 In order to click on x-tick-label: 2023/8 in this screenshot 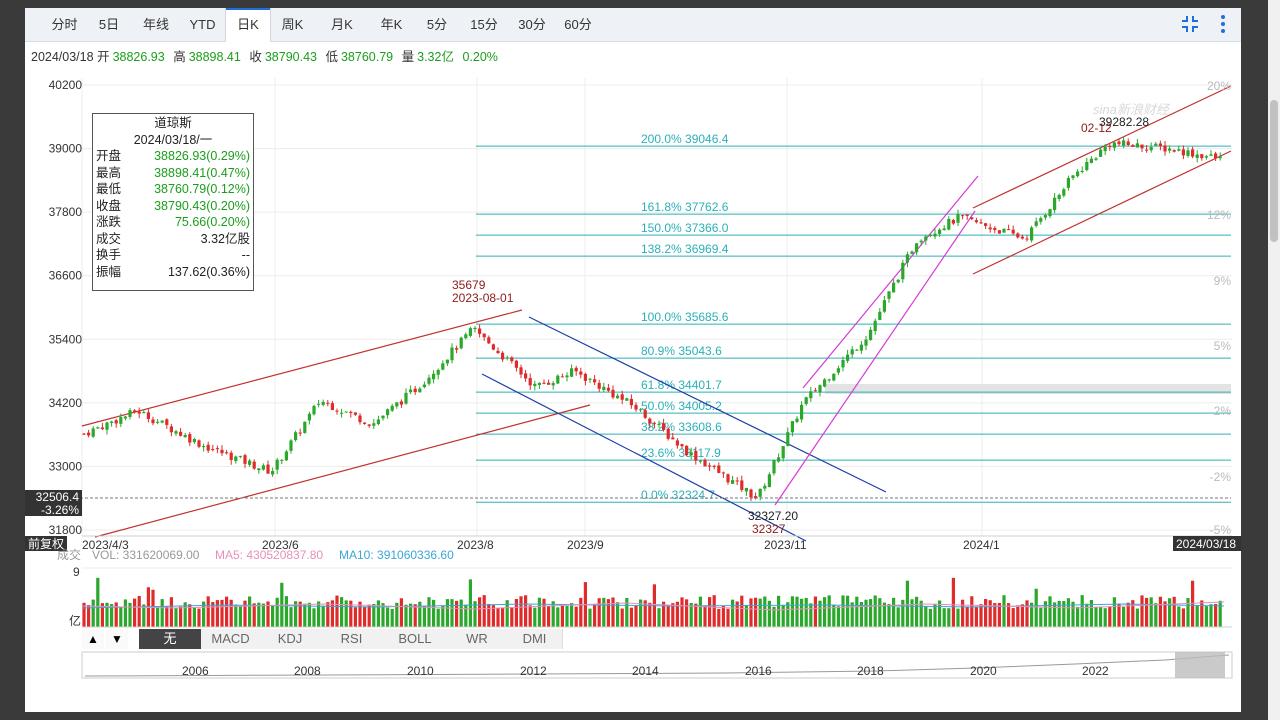, I will do `click(475, 545)`.